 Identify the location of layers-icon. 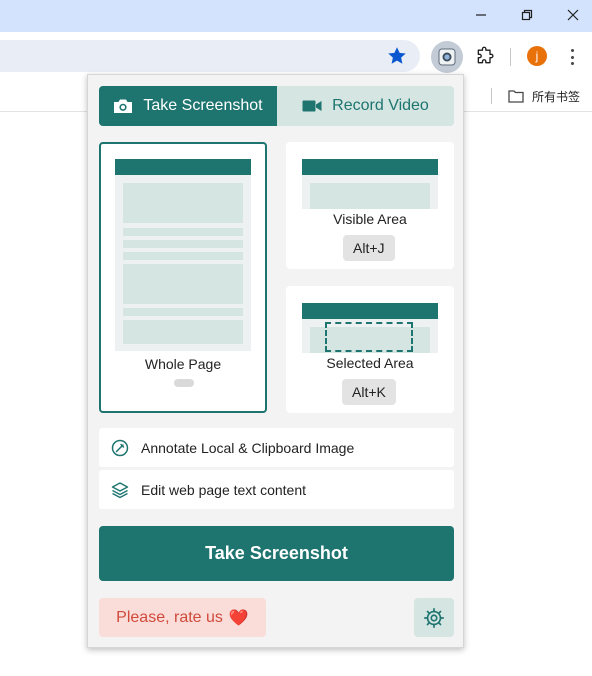
(120, 489).